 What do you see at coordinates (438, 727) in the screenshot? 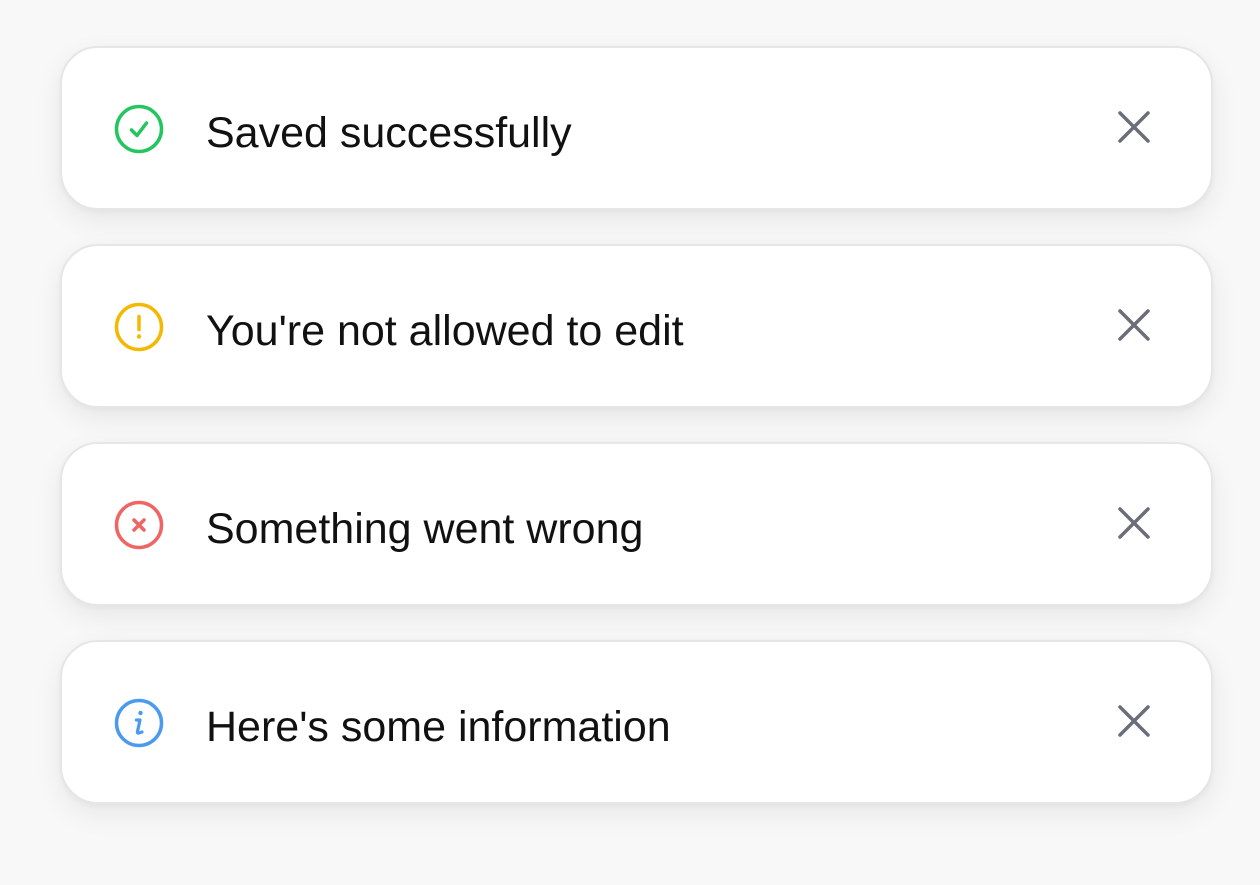
I see `toast-message: Here's some information` at bounding box center [438, 727].